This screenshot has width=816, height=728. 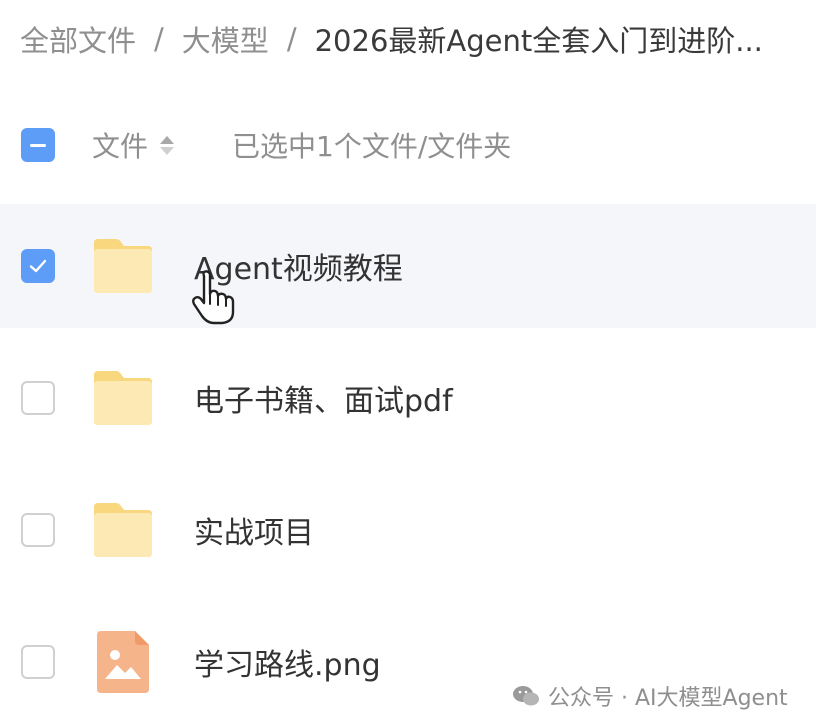 What do you see at coordinates (213, 297) in the screenshot?
I see `hand-pointer-icon` at bounding box center [213, 297].